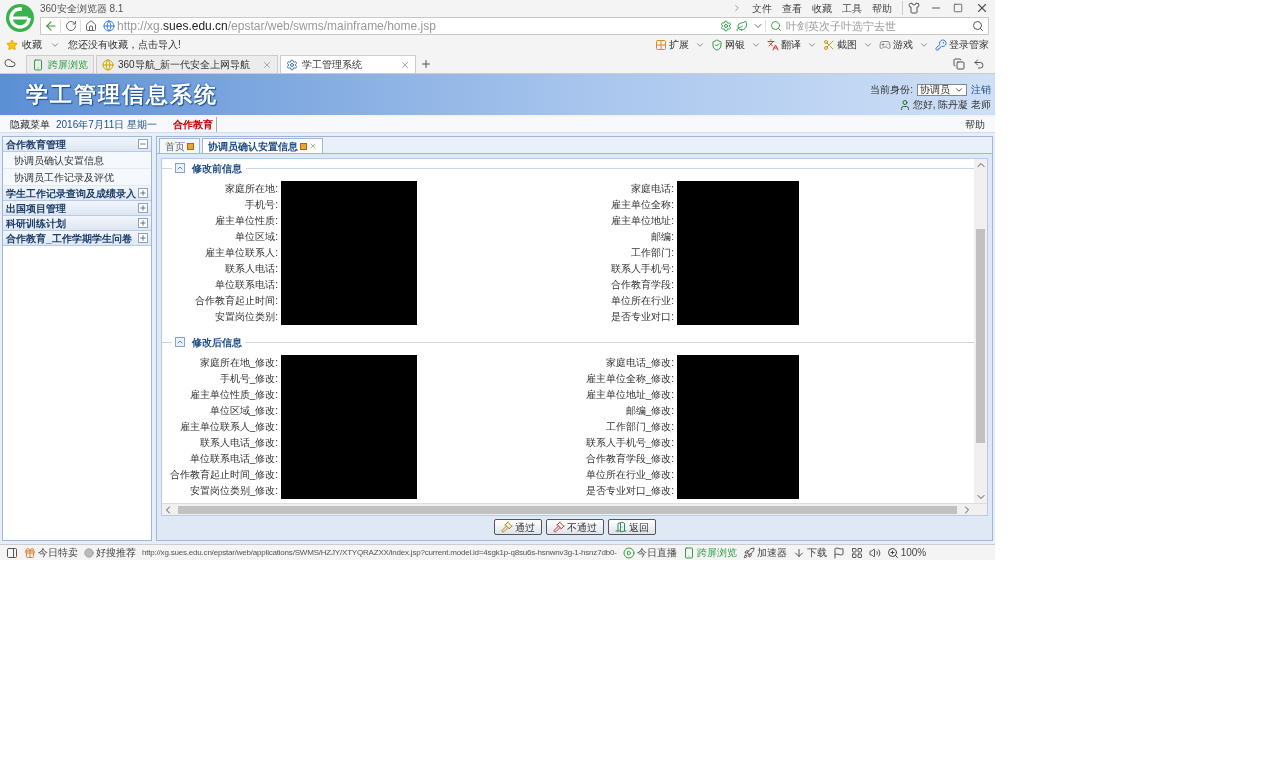  I want to click on toolbar-item: 登录管家, so click(962, 45).